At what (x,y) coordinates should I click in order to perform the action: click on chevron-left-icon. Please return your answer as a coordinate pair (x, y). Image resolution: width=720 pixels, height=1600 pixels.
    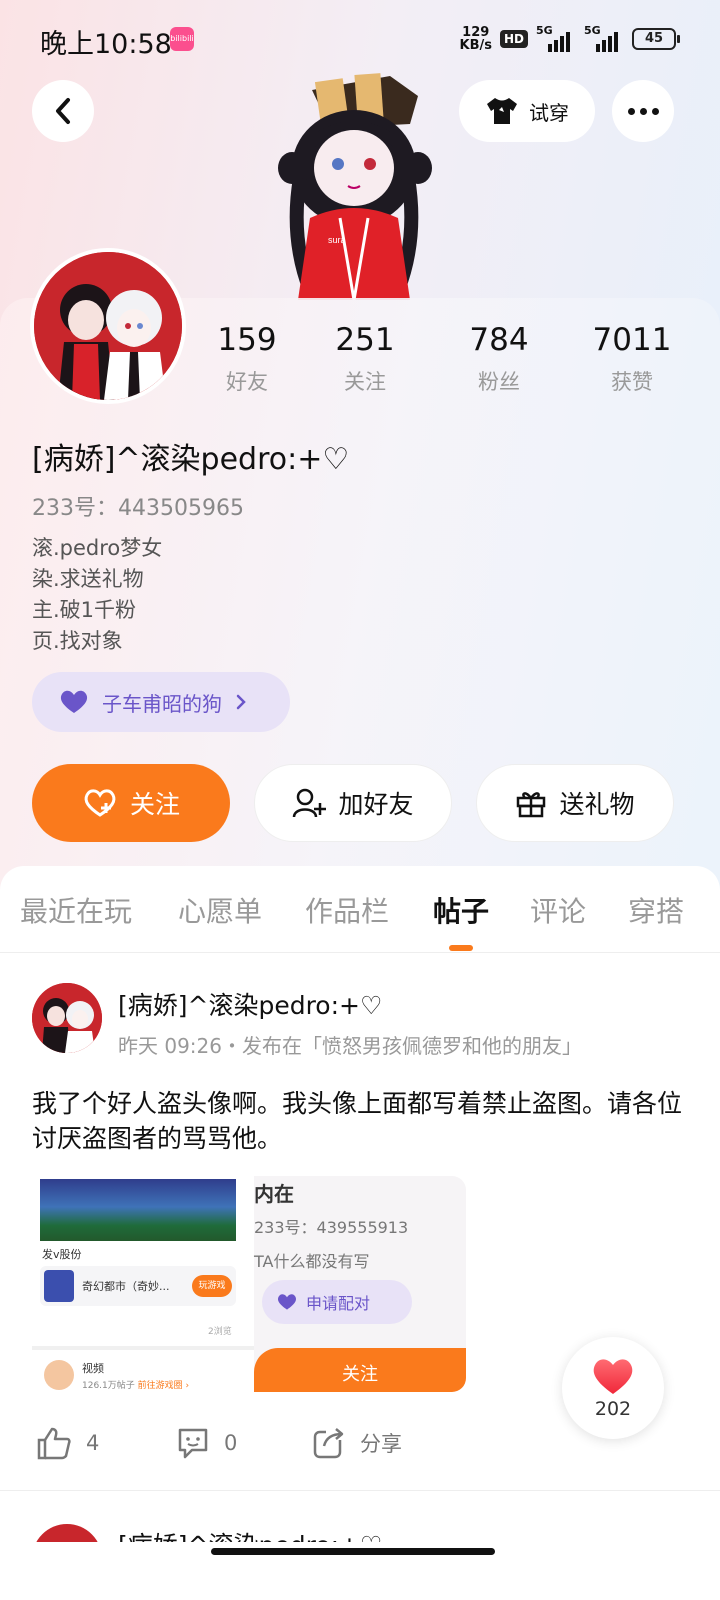
    Looking at the image, I should click on (63, 111).